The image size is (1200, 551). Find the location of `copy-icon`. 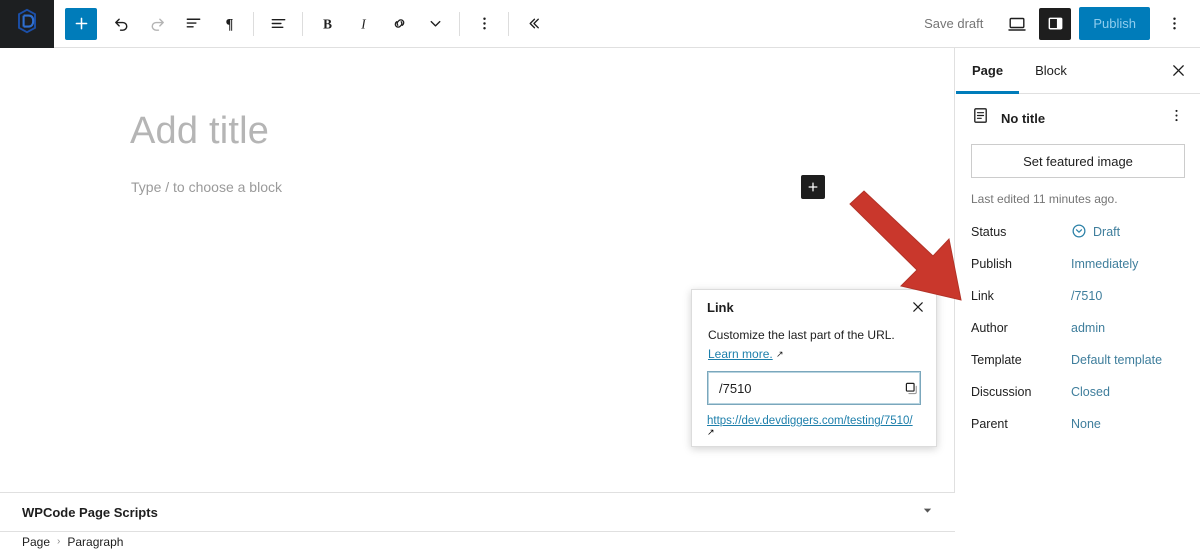

copy-icon is located at coordinates (911, 388).